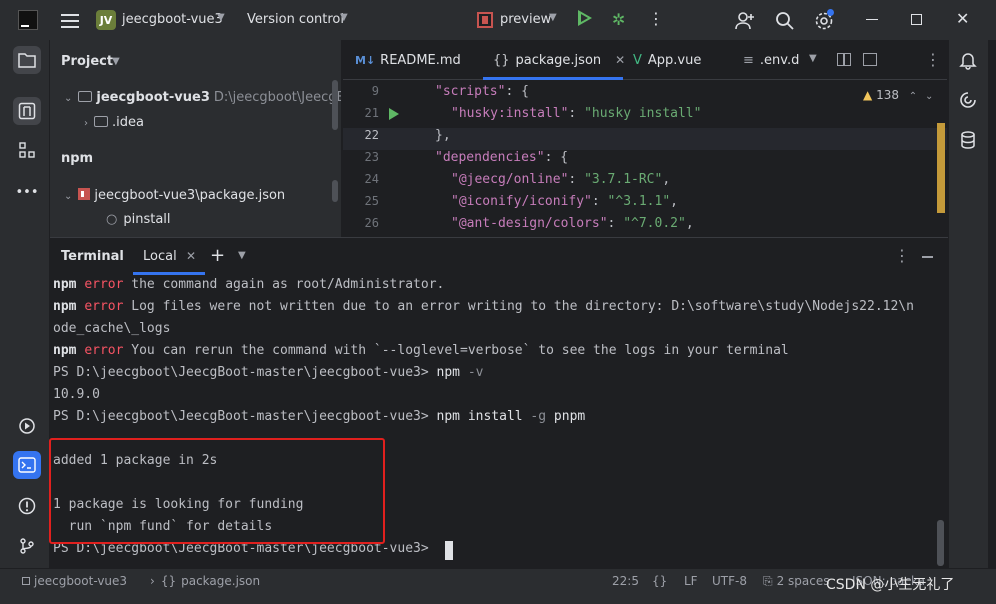 This screenshot has width=996, height=604. What do you see at coordinates (584, 18) in the screenshot?
I see `run-icon-inner` at bounding box center [584, 18].